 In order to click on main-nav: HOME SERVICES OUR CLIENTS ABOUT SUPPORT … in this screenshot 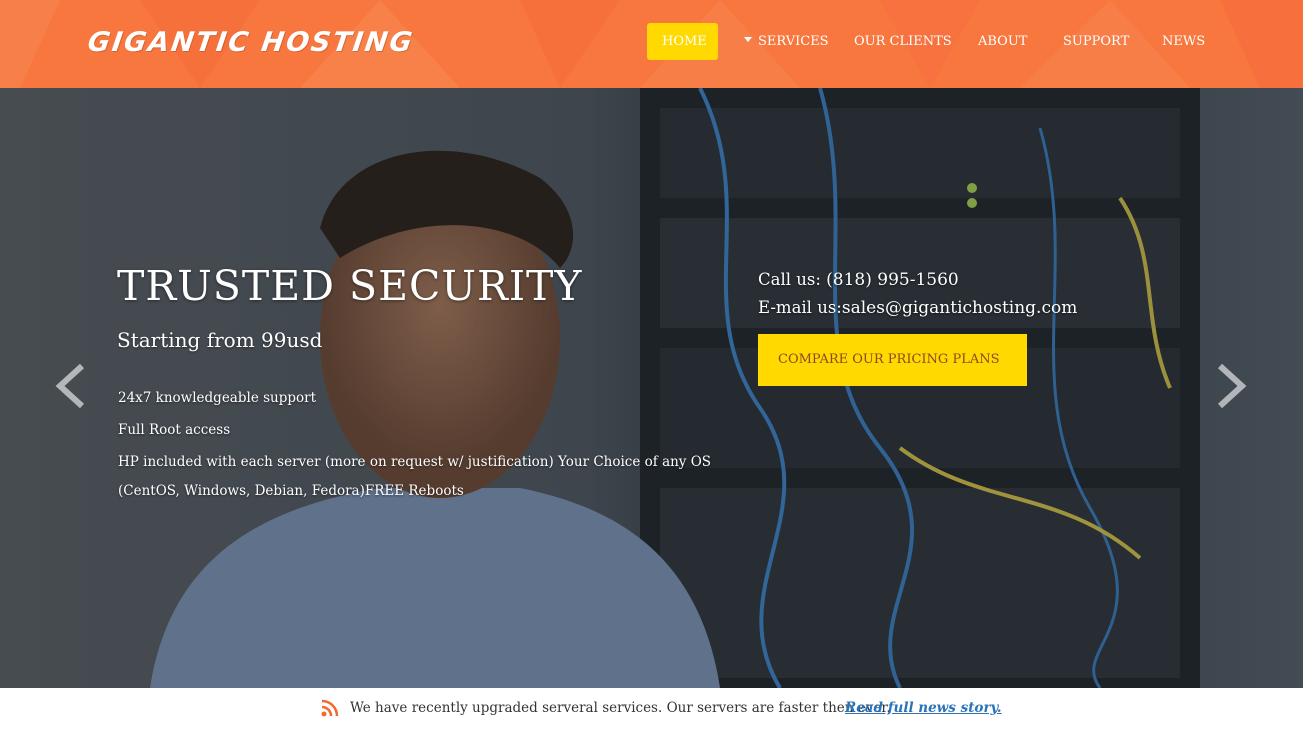, I will do `click(651, 41)`.